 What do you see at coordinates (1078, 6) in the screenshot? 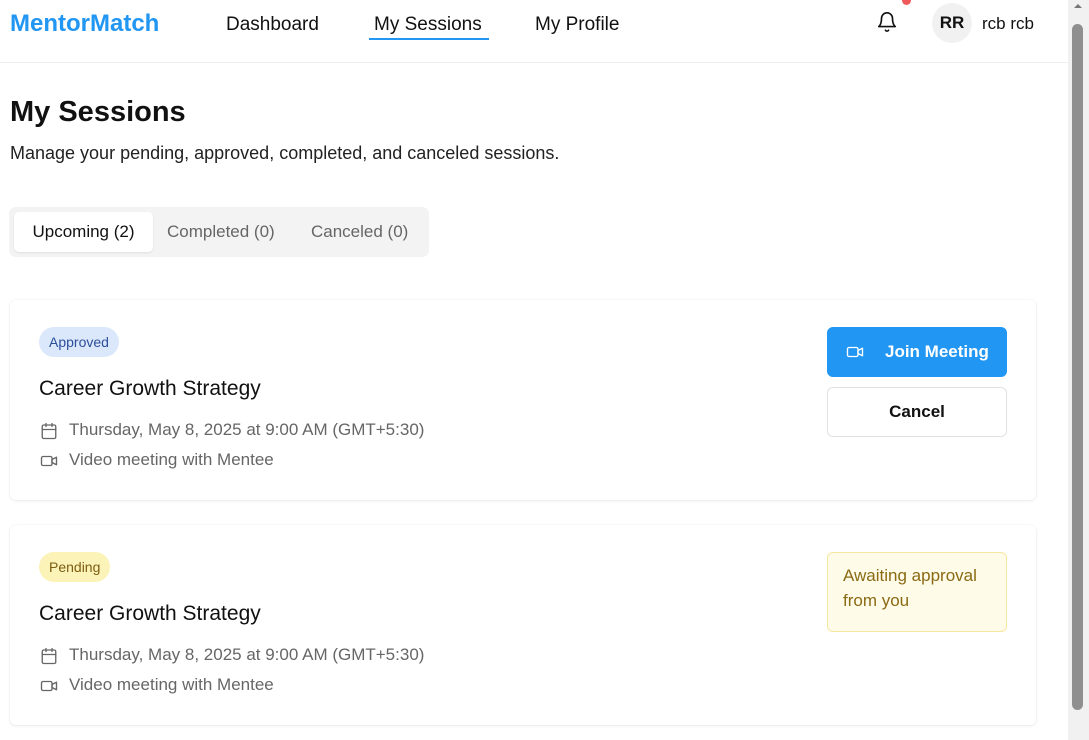
I see `scroll-up-arrow-icon` at bounding box center [1078, 6].